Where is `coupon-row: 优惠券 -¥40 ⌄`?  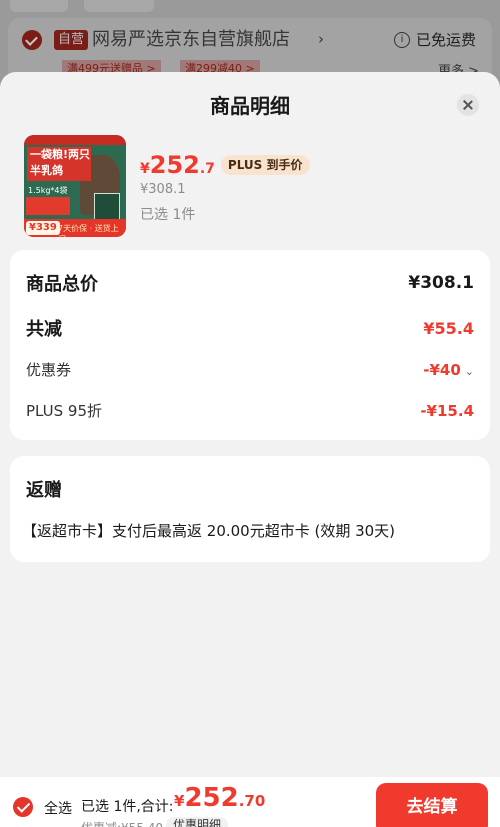
coupon-row: 优惠券 -¥40 ⌄ is located at coordinates (250, 369).